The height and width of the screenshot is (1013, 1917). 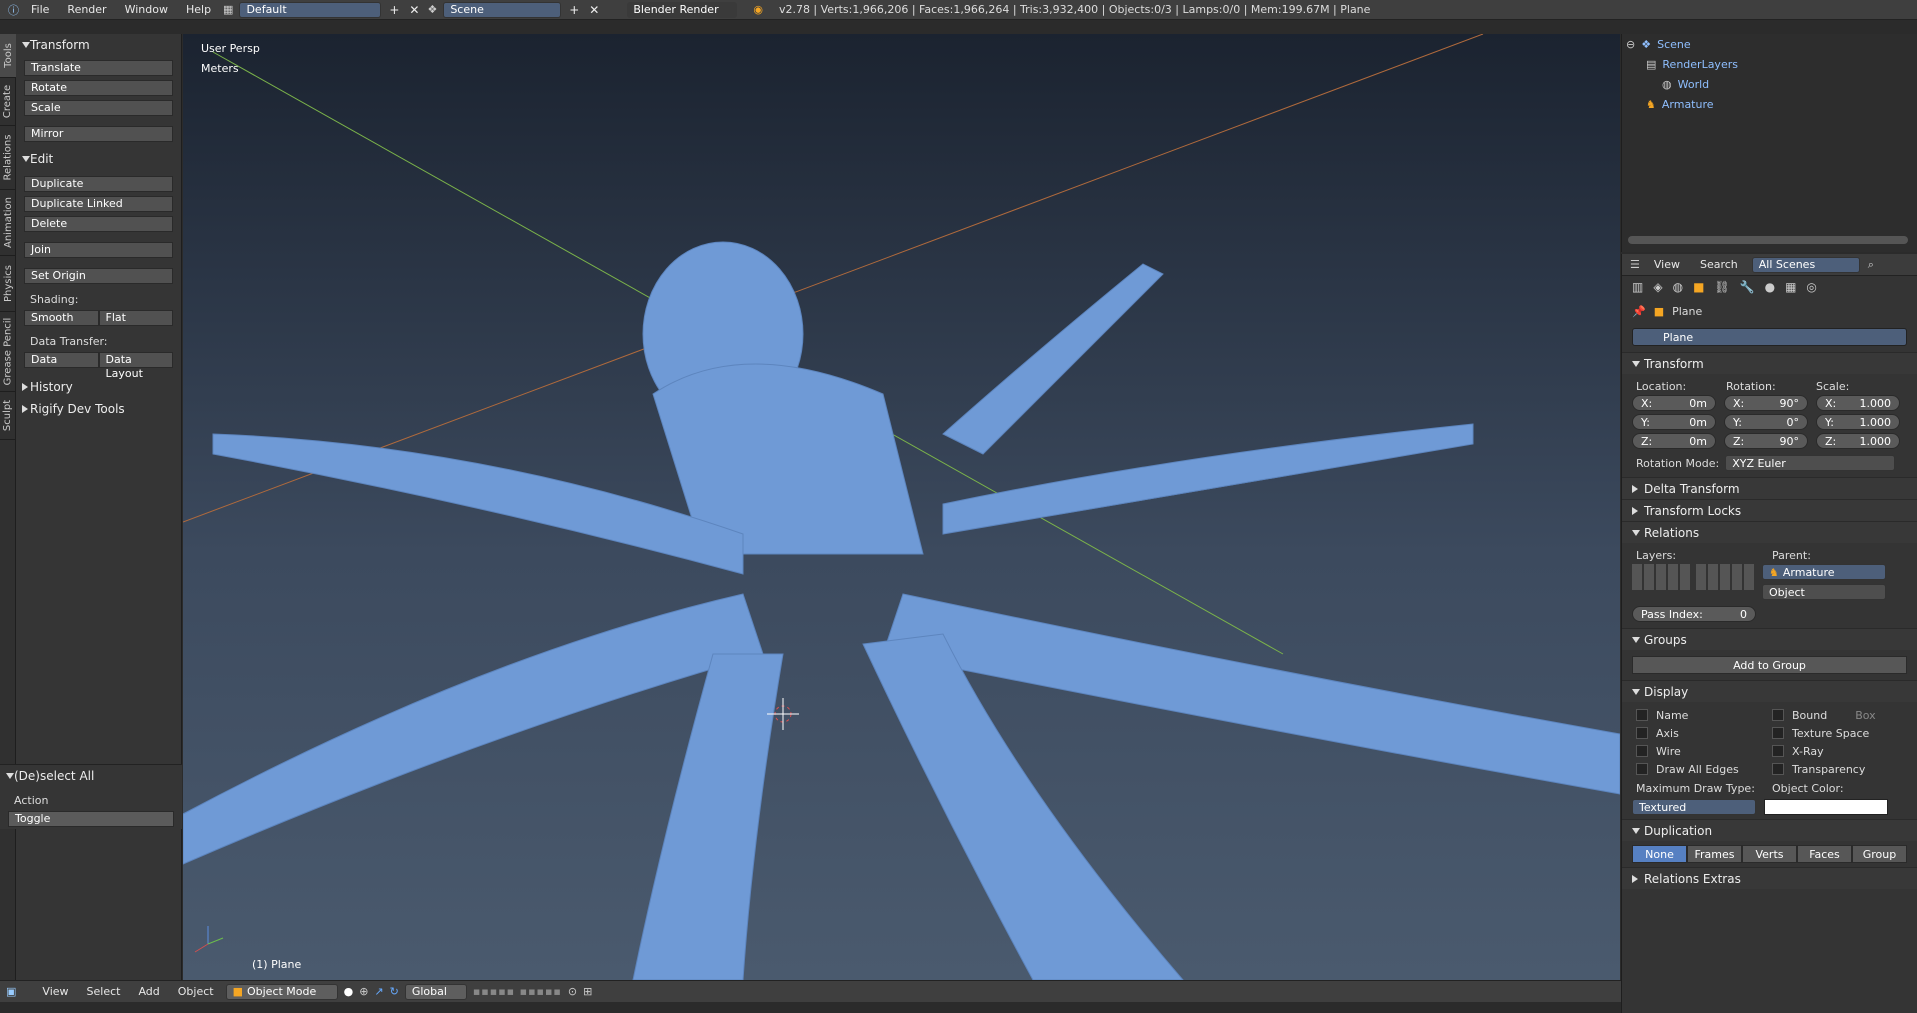 I want to click on modifiers-tab-icon: 🔧, so click(x=1747, y=287).